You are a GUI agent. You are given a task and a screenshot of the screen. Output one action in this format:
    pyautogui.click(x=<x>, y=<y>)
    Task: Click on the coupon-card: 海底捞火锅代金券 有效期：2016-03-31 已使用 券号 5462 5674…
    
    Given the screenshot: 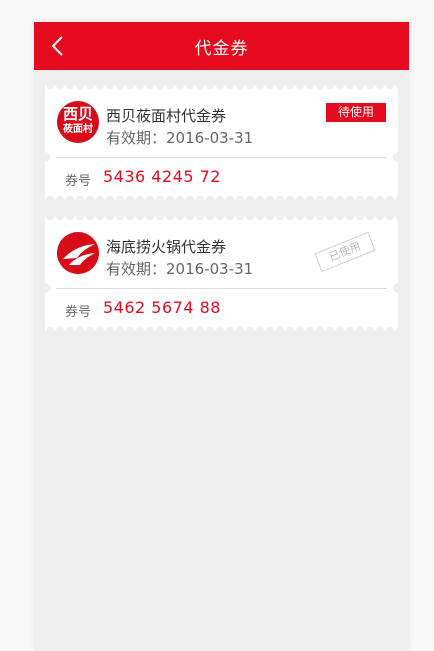 What is the action you would take?
    pyautogui.click(x=221, y=273)
    